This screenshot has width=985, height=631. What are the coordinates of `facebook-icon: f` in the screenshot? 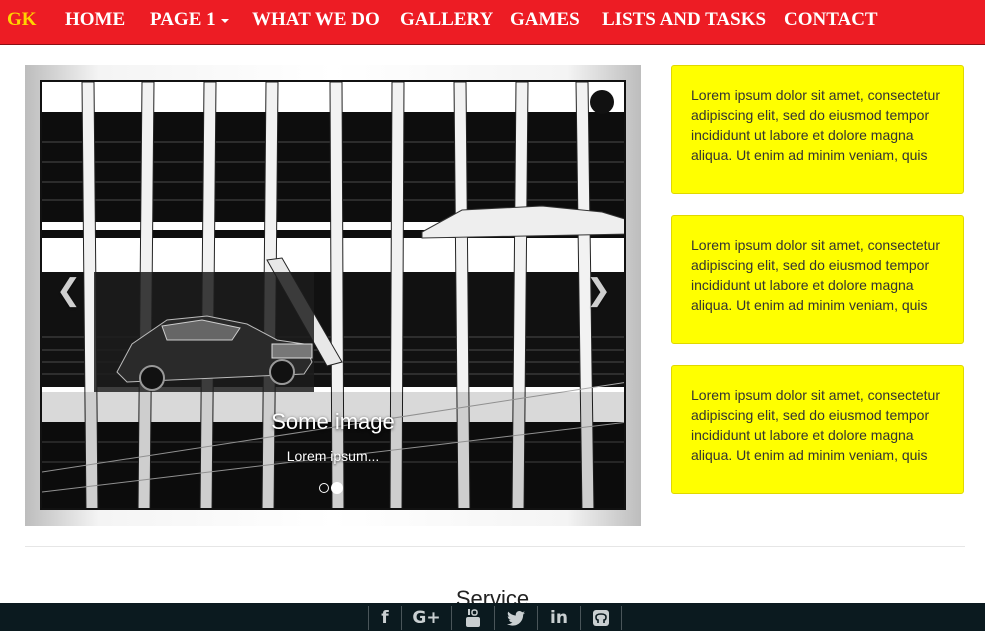 It's located at (385, 618).